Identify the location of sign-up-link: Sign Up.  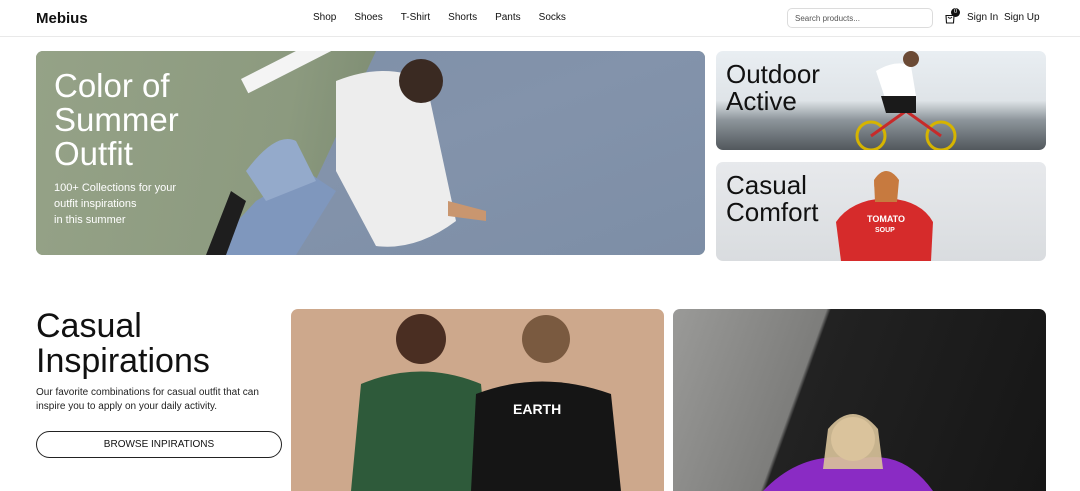
(1022, 17).